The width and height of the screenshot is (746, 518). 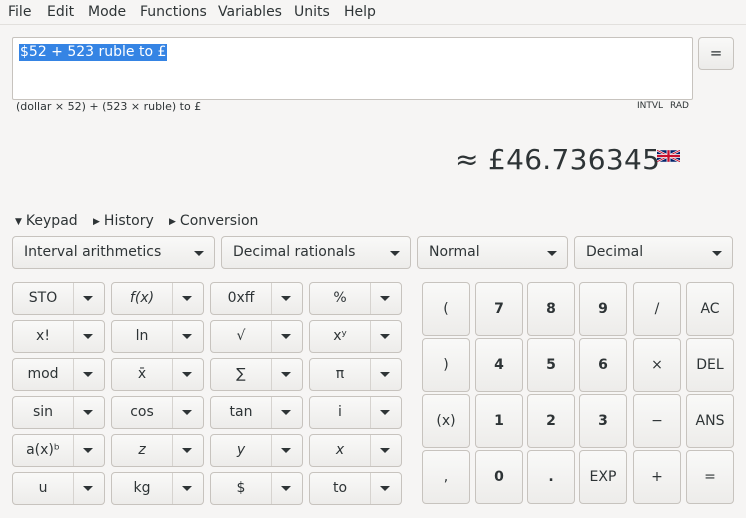 I want to click on interval-mode-value: Interval arithmetics, so click(x=93, y=252).